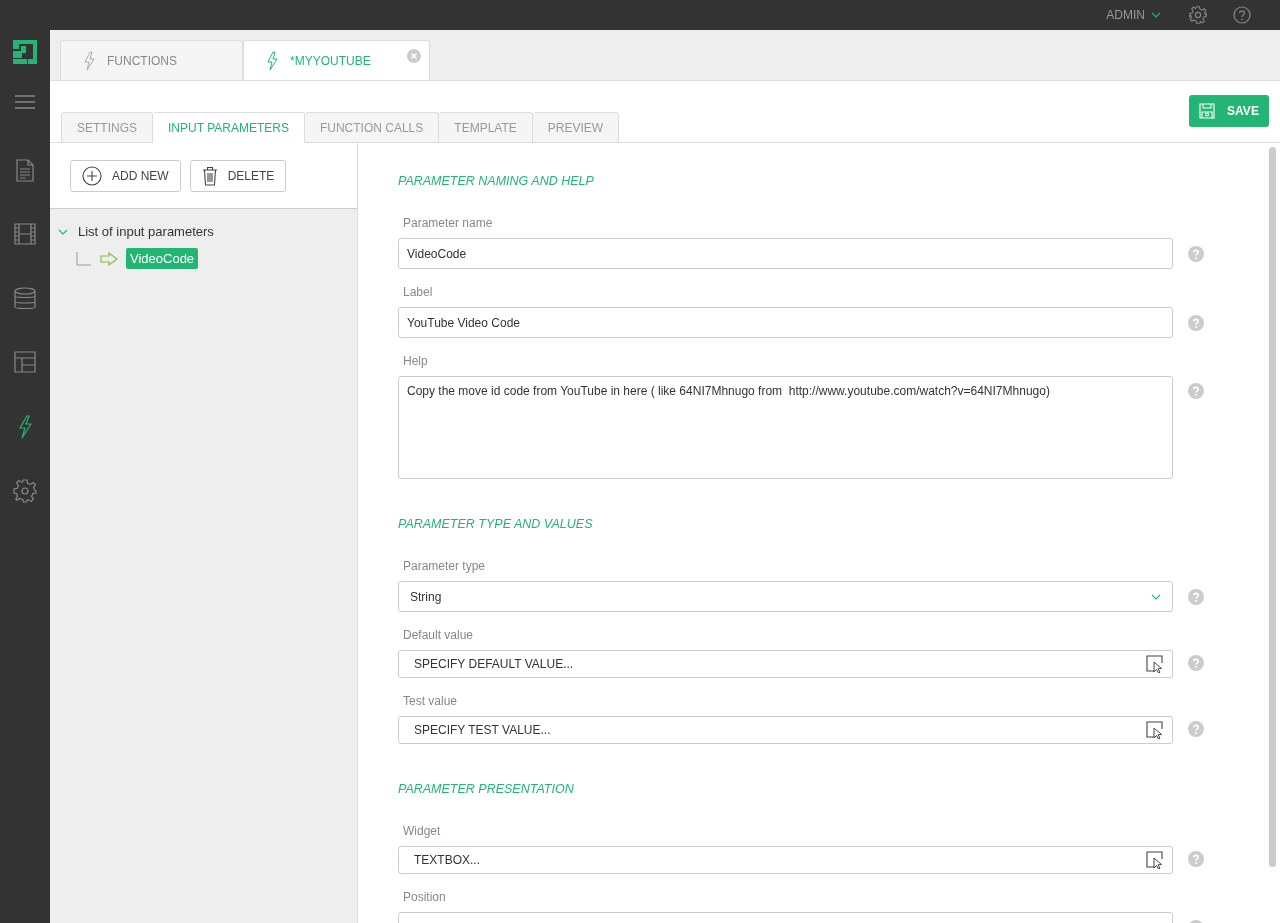  Describe the element at coordinates (445, 566) in the screenshot. I see `field-label: Parameter type` at that location.